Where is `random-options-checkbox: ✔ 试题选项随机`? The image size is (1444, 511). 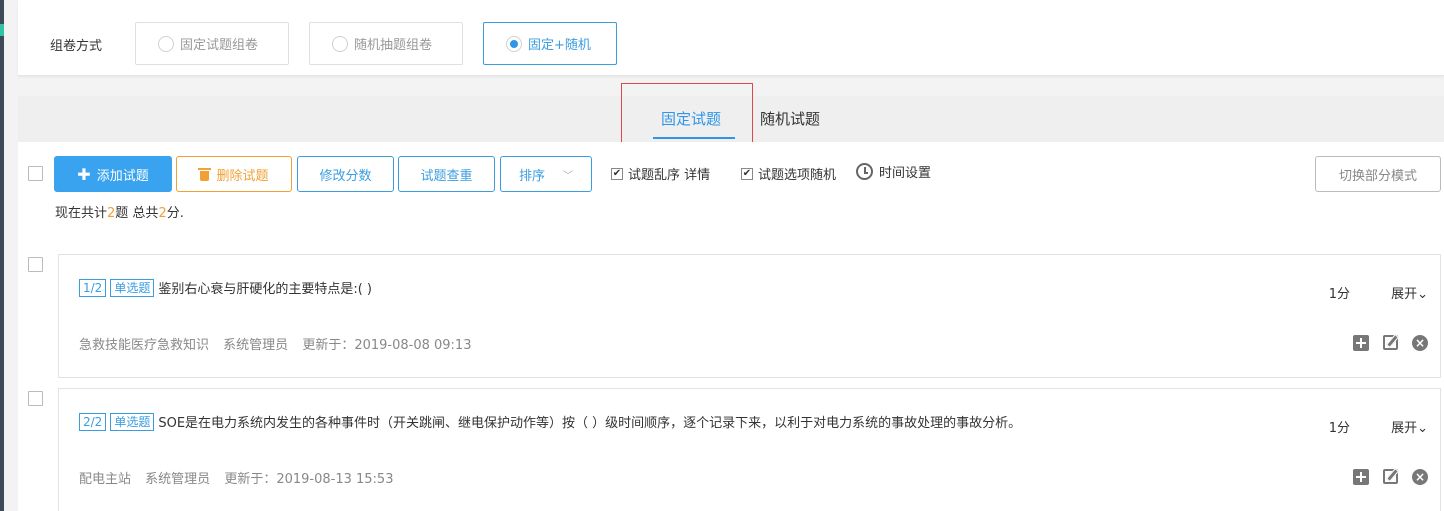 random-options-checkbox: ✔ 试题选项随机 is located at coordinates (788, 173).